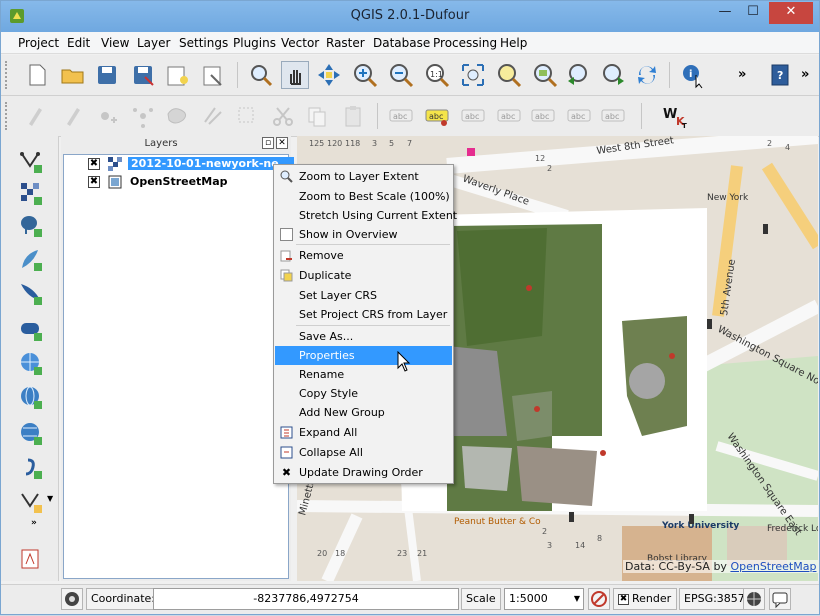 Image resolution: width=820 pixels, height=616 pixels. I want to click on change-label-button: abc, so click(613, 116).